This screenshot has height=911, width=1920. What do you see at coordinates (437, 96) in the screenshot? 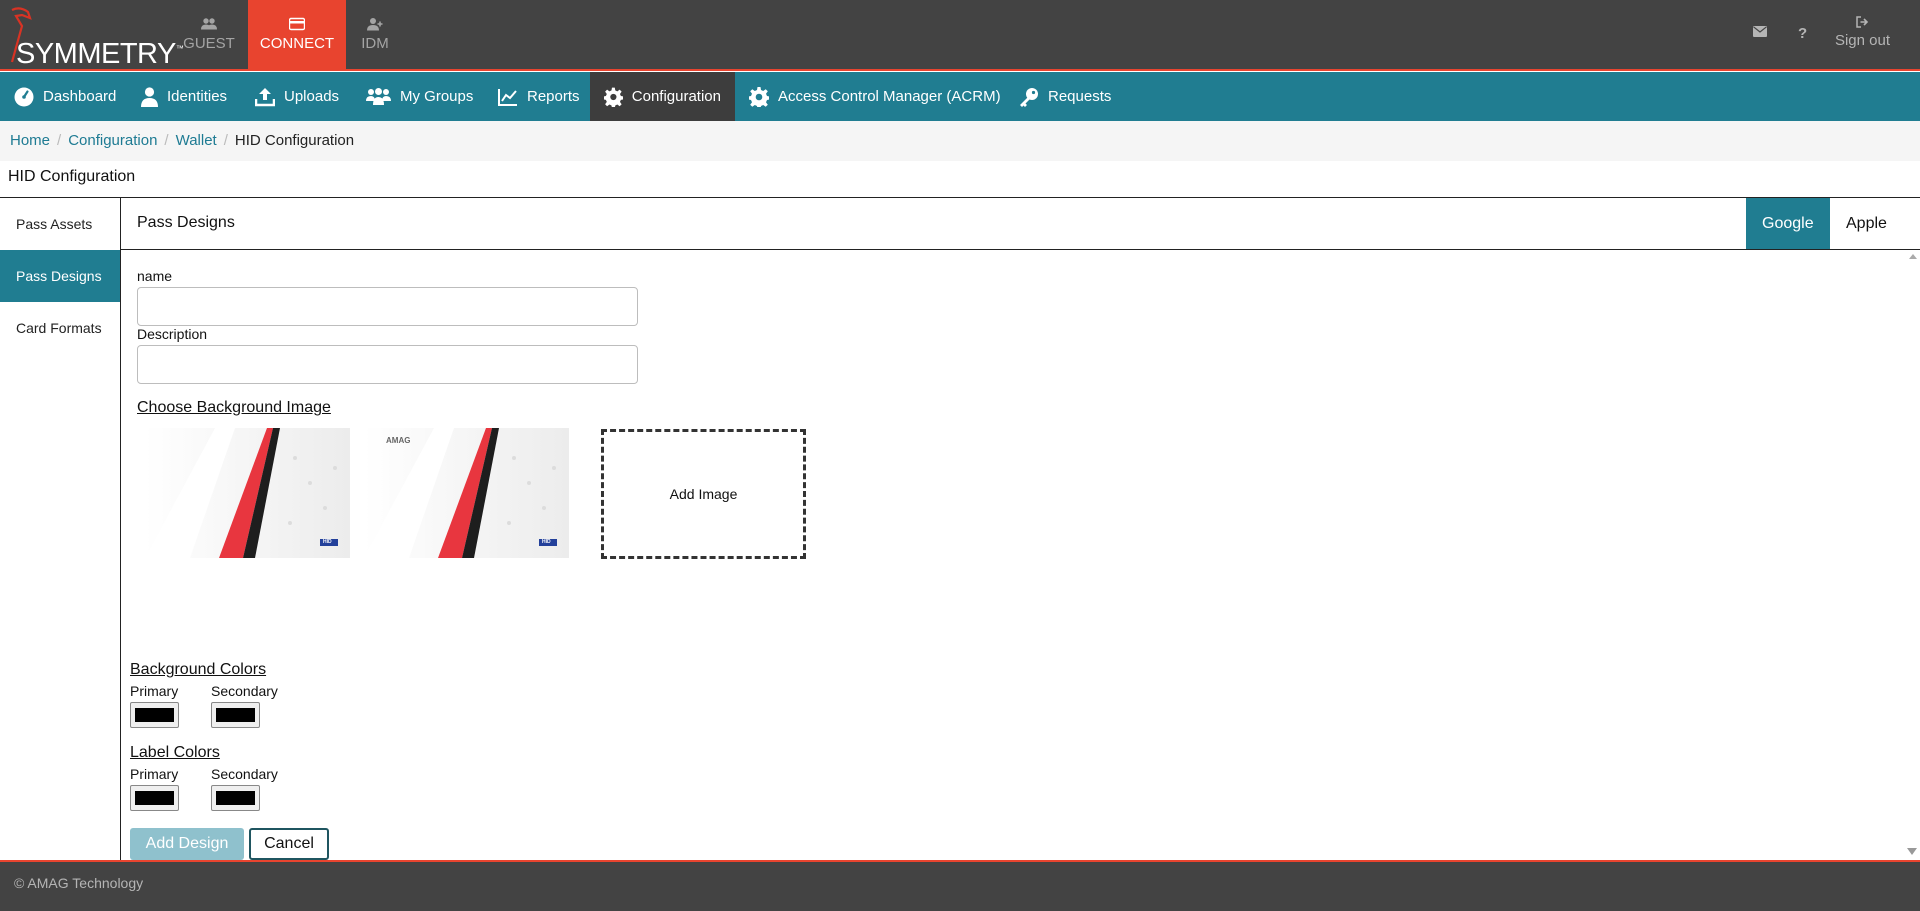
I see `nav-item-my-groups-label: My Groups` at bounding box center [437, 96].